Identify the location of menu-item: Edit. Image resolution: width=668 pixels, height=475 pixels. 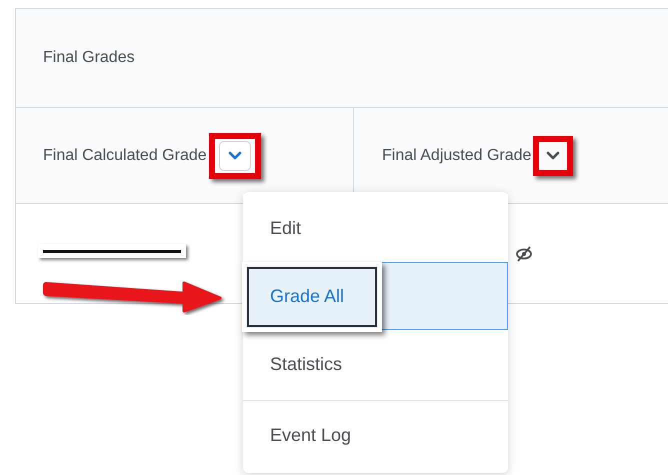
(375, 228).